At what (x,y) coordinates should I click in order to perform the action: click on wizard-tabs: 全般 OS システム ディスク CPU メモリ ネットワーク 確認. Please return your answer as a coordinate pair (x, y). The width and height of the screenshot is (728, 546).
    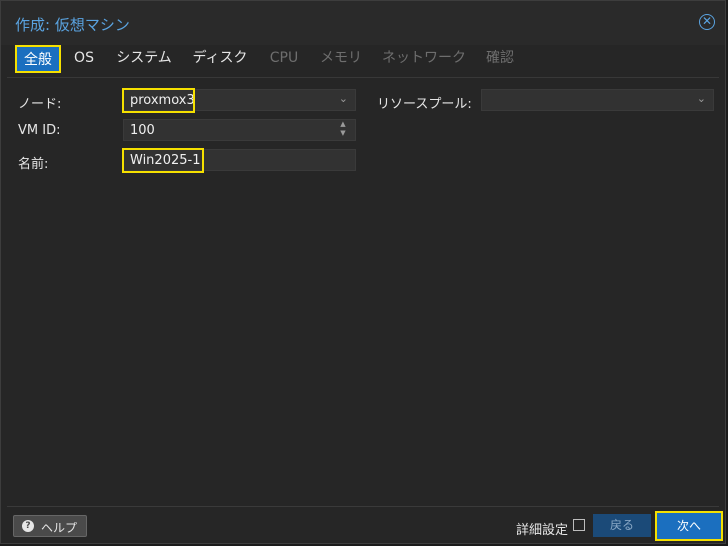
    Looking at the image, I should click on (363, 60).